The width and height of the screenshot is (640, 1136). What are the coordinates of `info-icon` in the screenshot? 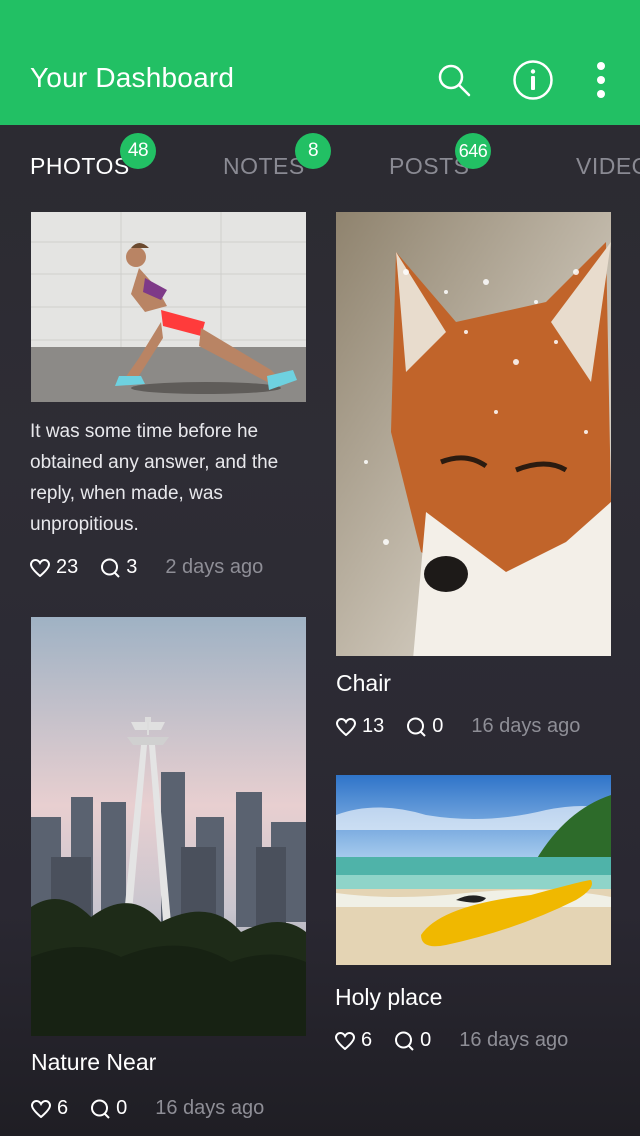 It's located at (533, 80).